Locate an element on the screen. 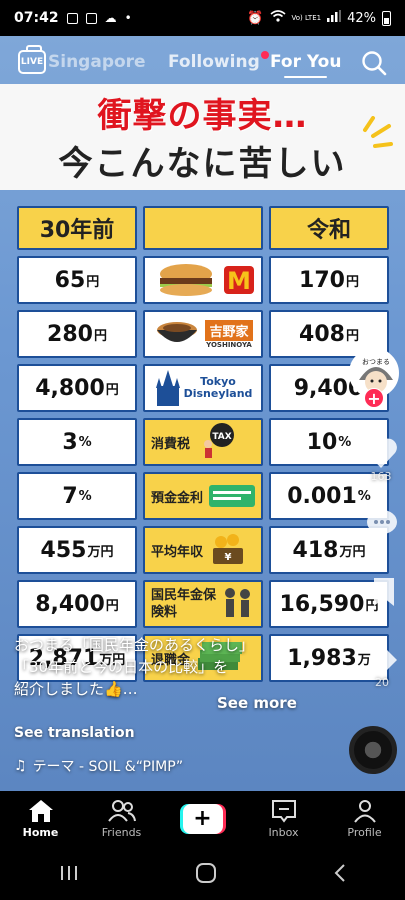  header-reiwa: 令和 is located at coordinates (329, 228).